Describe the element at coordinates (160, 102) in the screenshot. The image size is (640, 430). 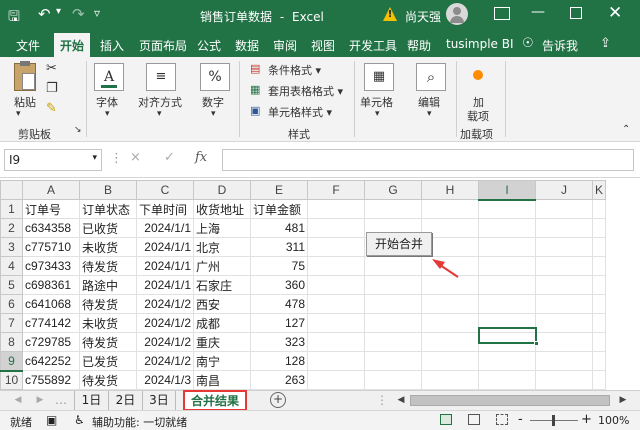
I see `align-button: 对齐方式` at that location.